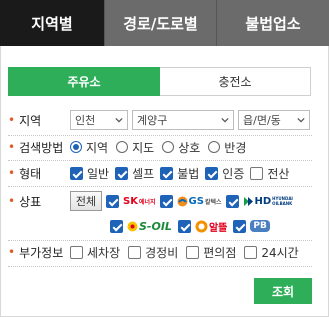 Image resolution: width=329 pixels, height=317 pixels. I want to click on brand-row: • 상표 전체 SK 에너지 GS 칼텍스 HD HYUNDAI OILBANK, so click(163, 201).